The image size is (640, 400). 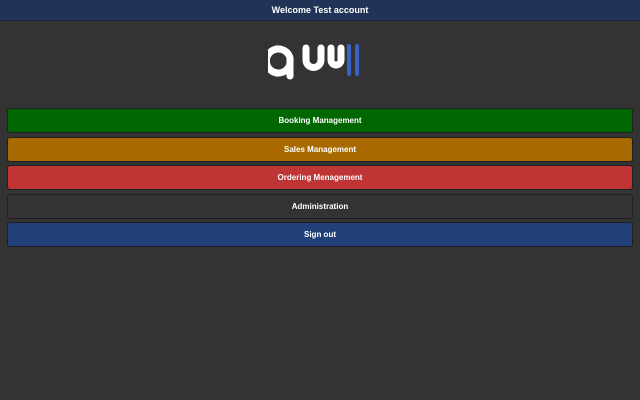 What do you see at coordinates (310, 62) in the screenshot?
I see `quw-logo-icon` at bounding box center [310, 62].